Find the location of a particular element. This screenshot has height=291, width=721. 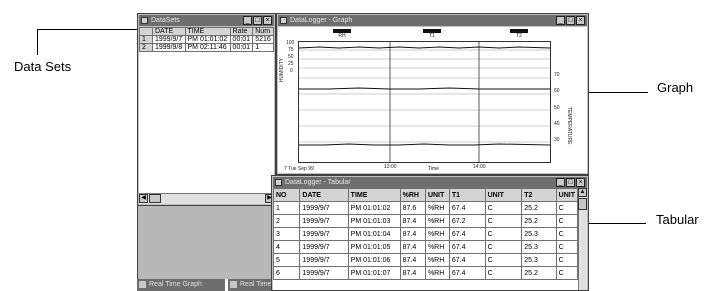

cell-time: PM 02:11:46 is located at coordinates (207, 47).